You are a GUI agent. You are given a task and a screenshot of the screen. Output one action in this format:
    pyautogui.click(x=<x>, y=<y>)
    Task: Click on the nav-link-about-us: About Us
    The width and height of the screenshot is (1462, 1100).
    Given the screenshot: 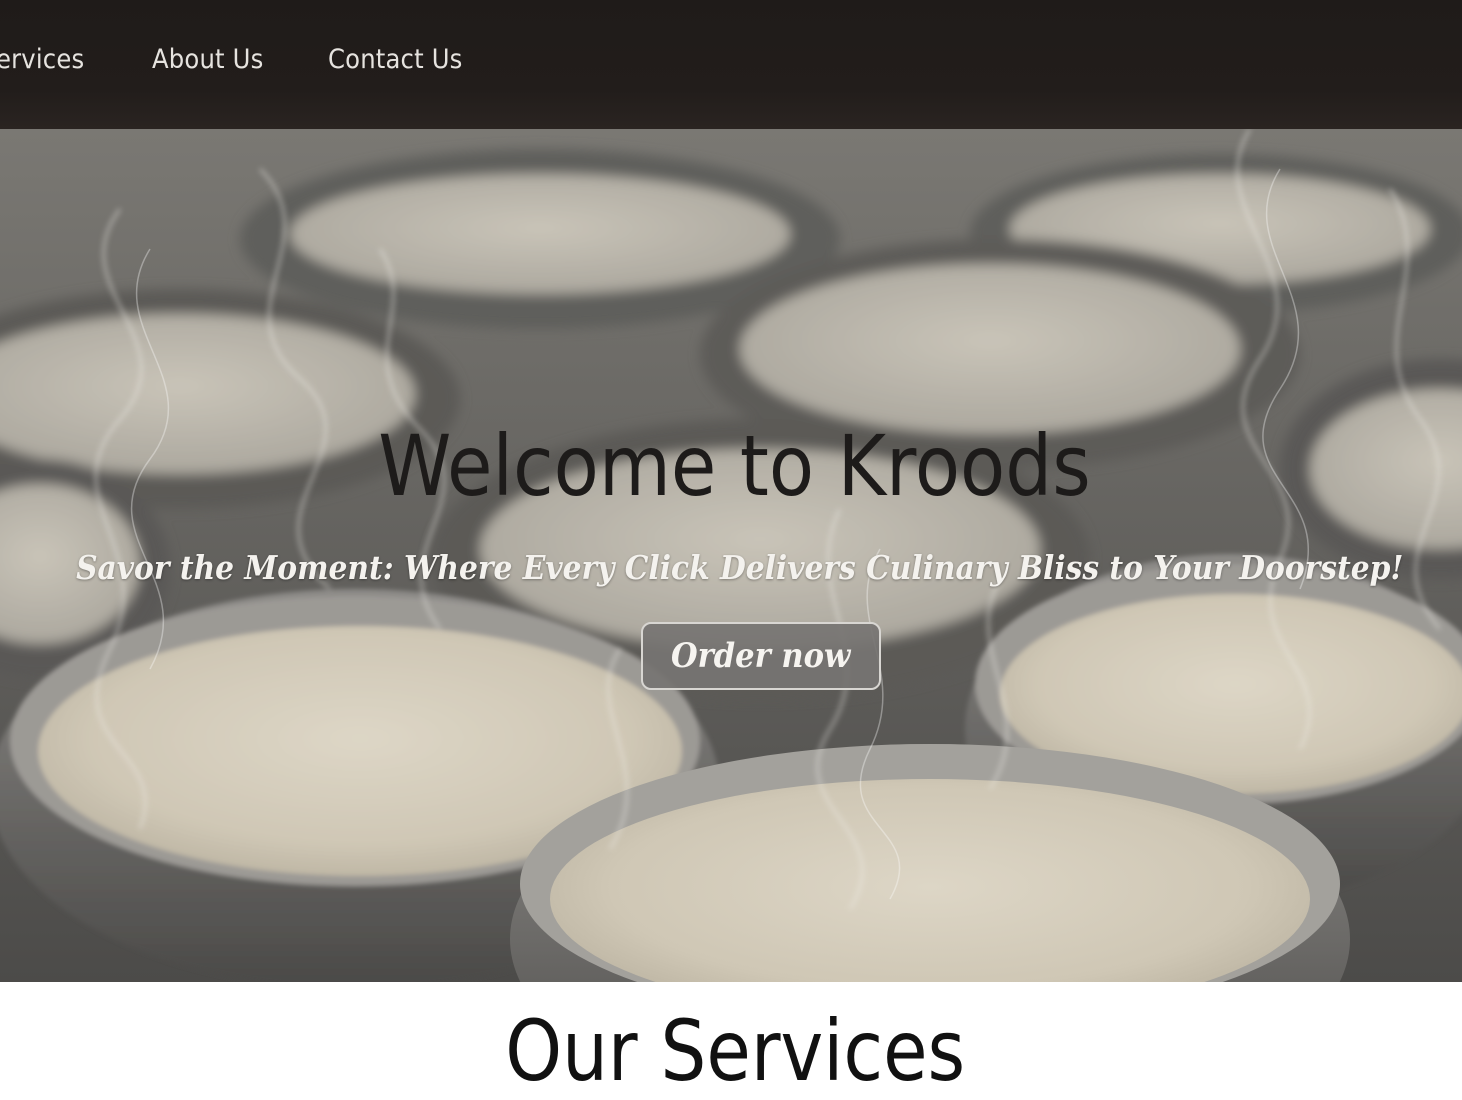 What is the action you would take?
    pyautogui.click(x=207, y=59)
    